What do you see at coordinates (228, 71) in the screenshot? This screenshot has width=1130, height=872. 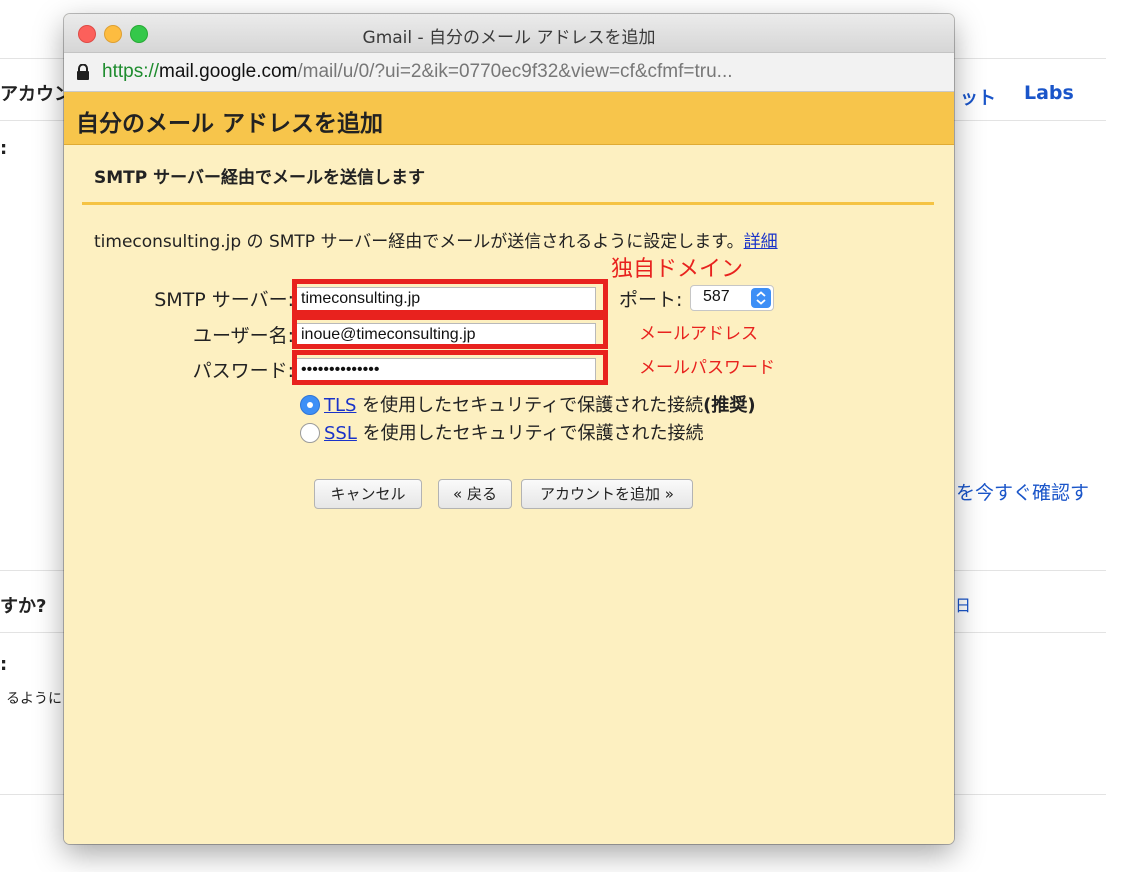 I see `url-host: mail.google.com` at bounding box center [228, 71].